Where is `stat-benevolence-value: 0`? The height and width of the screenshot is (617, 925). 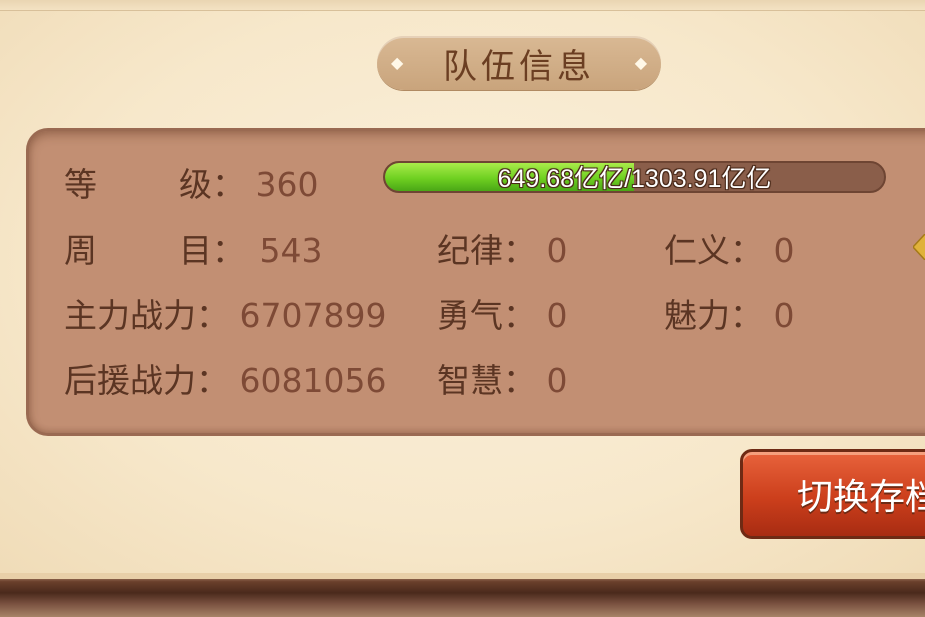 stat-benevolence-value: 0 is located at coordinates (784, 250).